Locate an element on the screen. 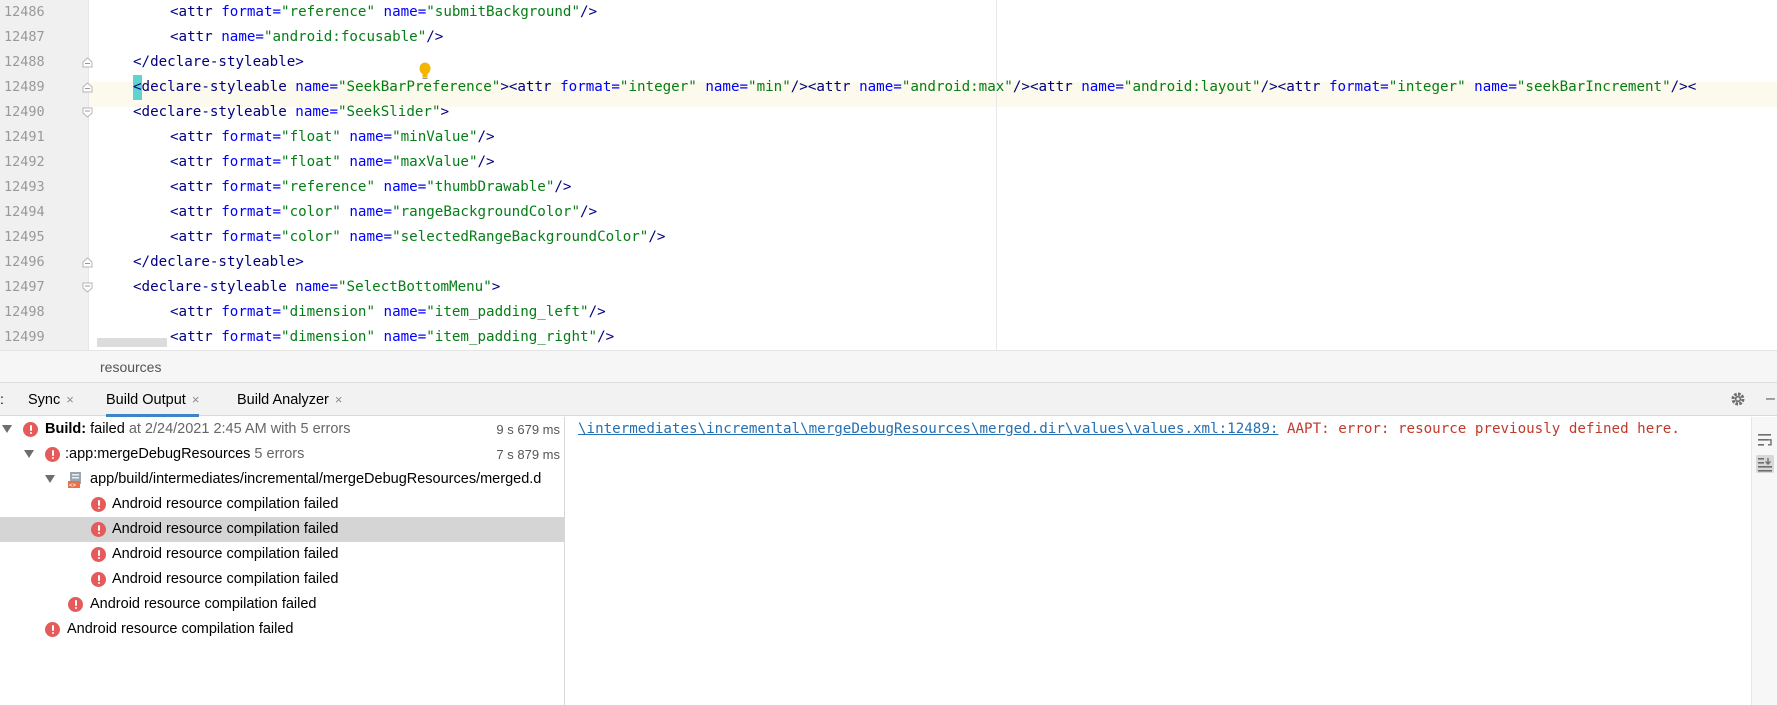  line-number: 12494 is located at coordinates (24, 212).